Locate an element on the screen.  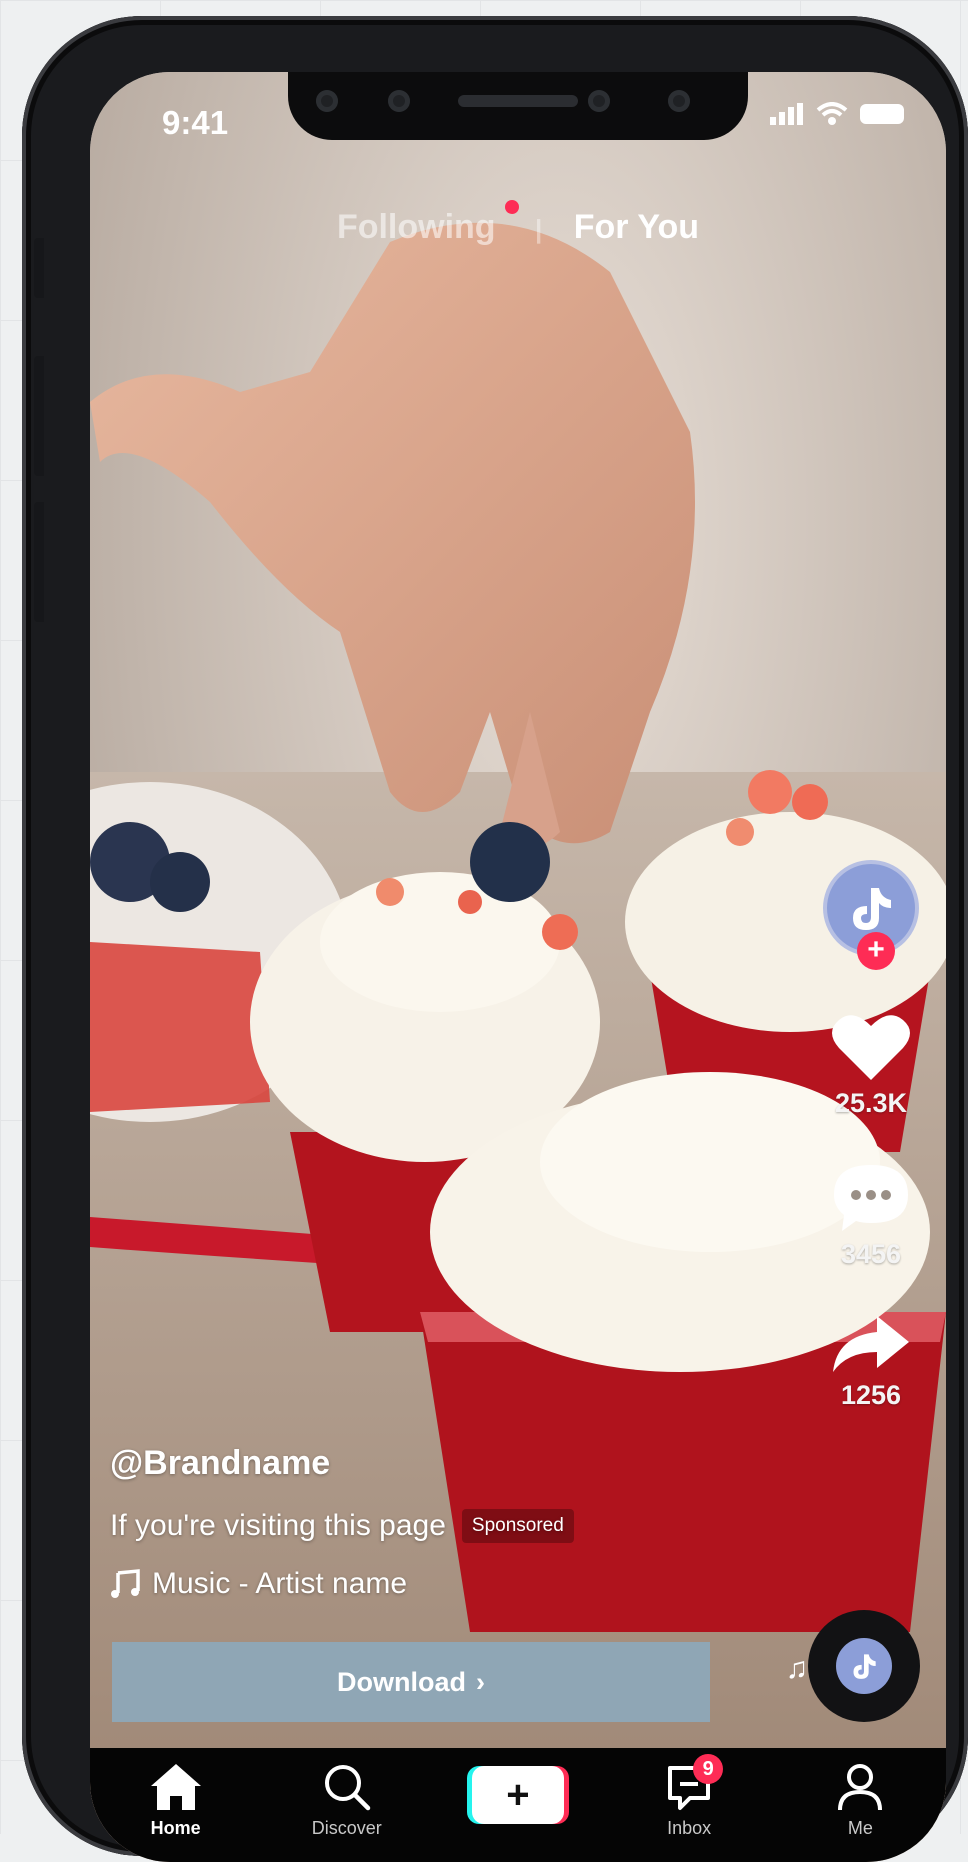
nav-inbox-label: Inbox is located at coordinates (689, 1828).